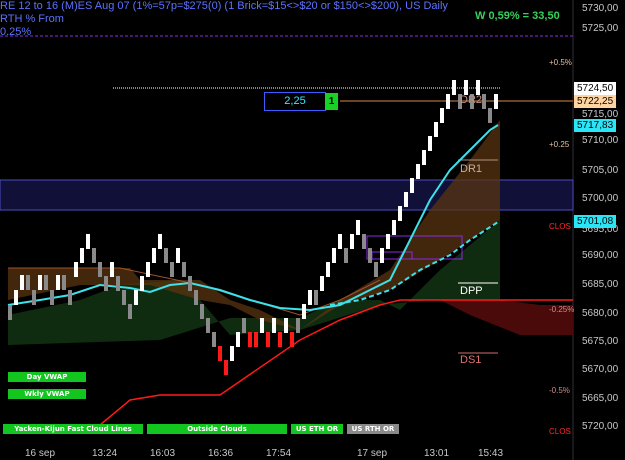 This screenshot has width=625, height=460. I want to click on price-tag-vwap: 5717,83, so click(595, 125).